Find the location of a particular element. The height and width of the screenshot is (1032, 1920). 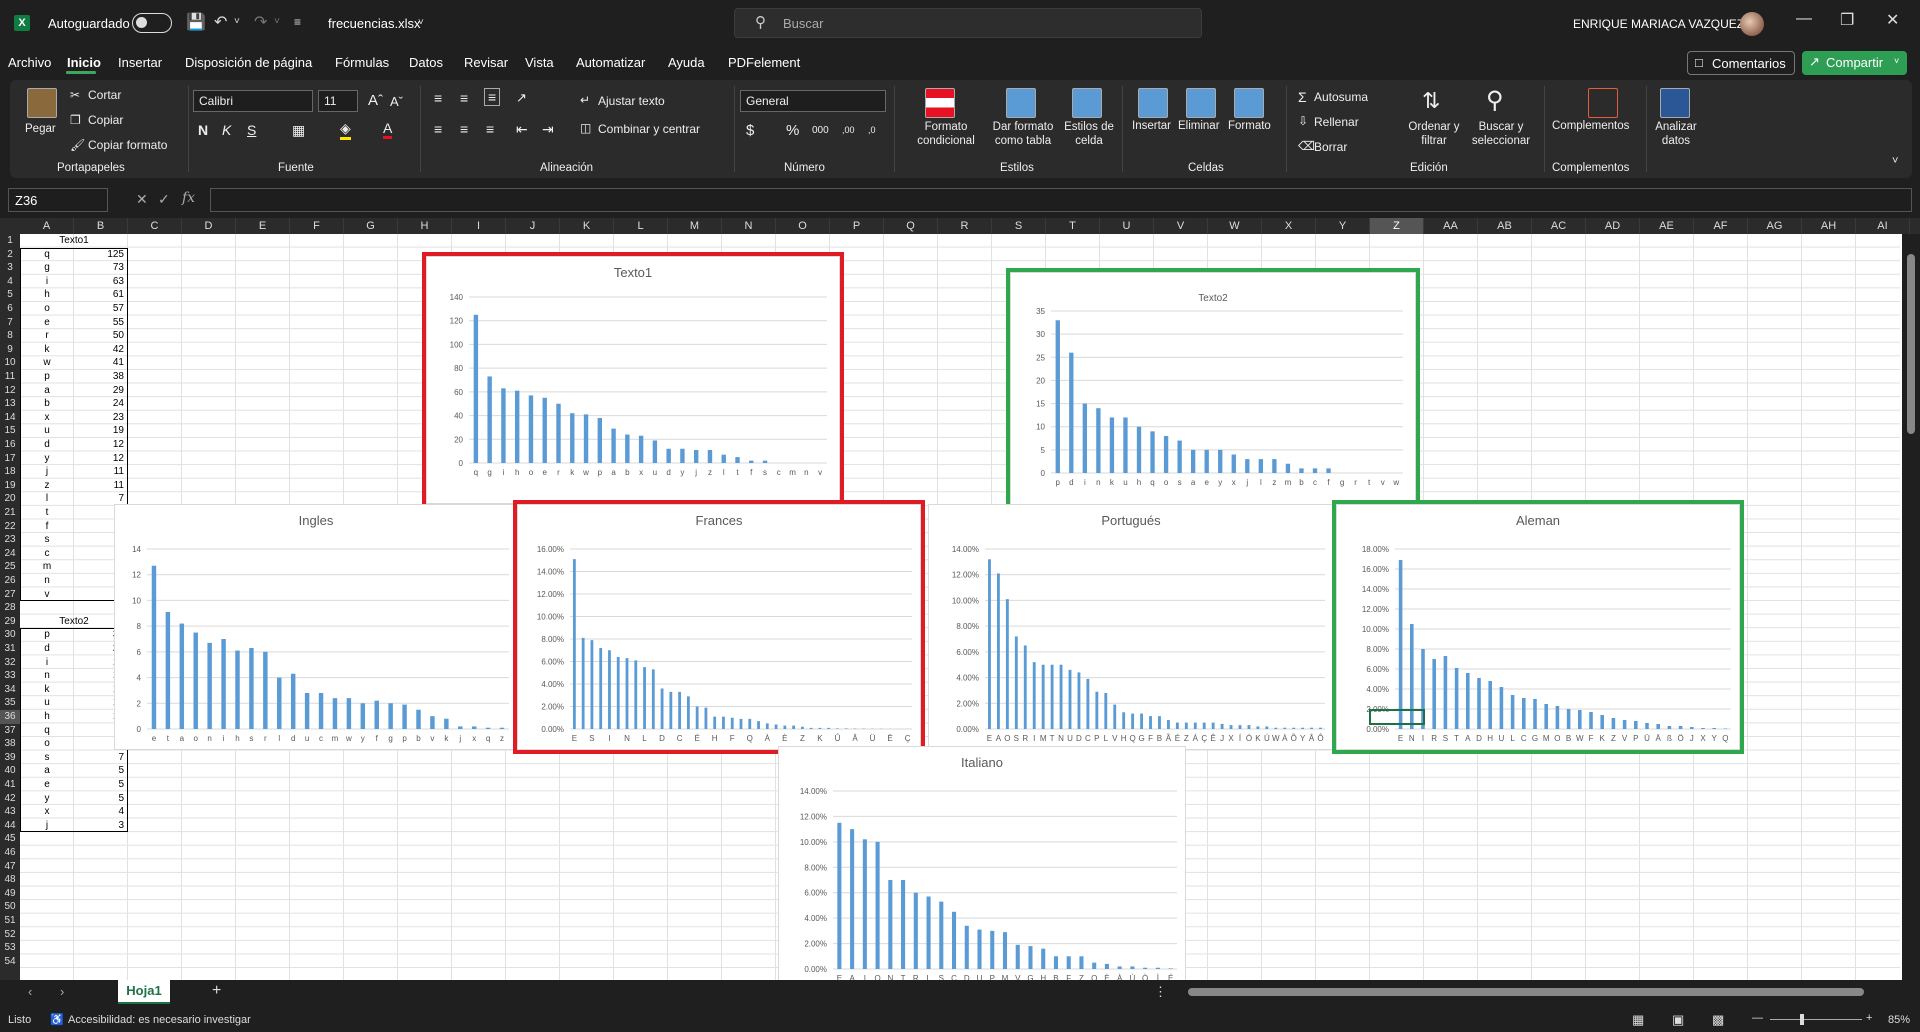

redo-icon: ↷ is located at coordinates (260, 22).